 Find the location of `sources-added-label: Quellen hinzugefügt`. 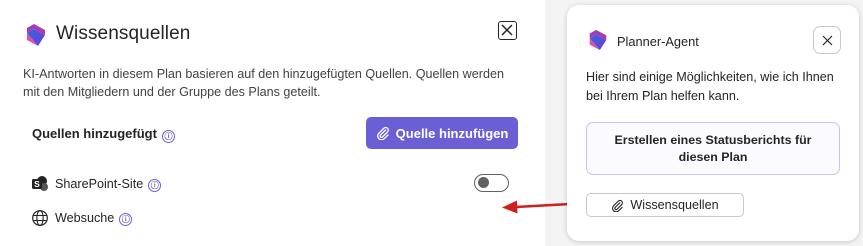

sources-added-label: Quellen hinzugefügt is located at coordinates (94, 133).